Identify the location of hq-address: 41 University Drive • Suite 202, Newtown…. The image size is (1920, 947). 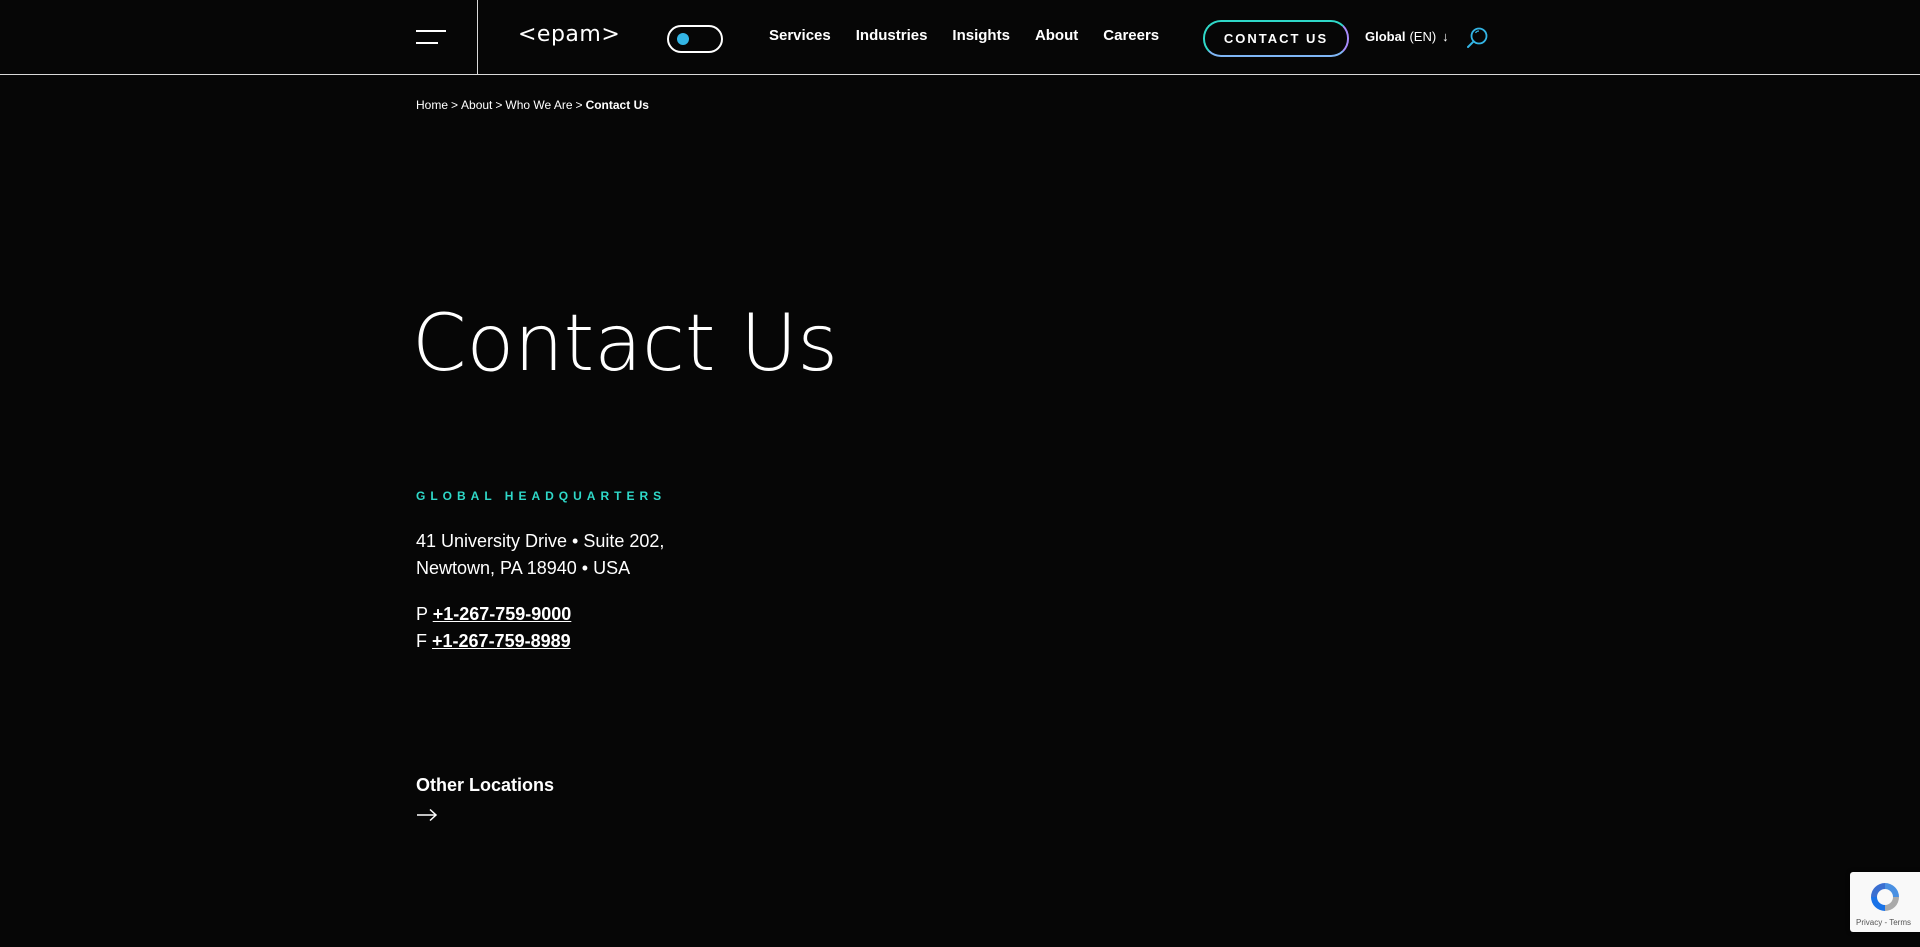
(540, 555).